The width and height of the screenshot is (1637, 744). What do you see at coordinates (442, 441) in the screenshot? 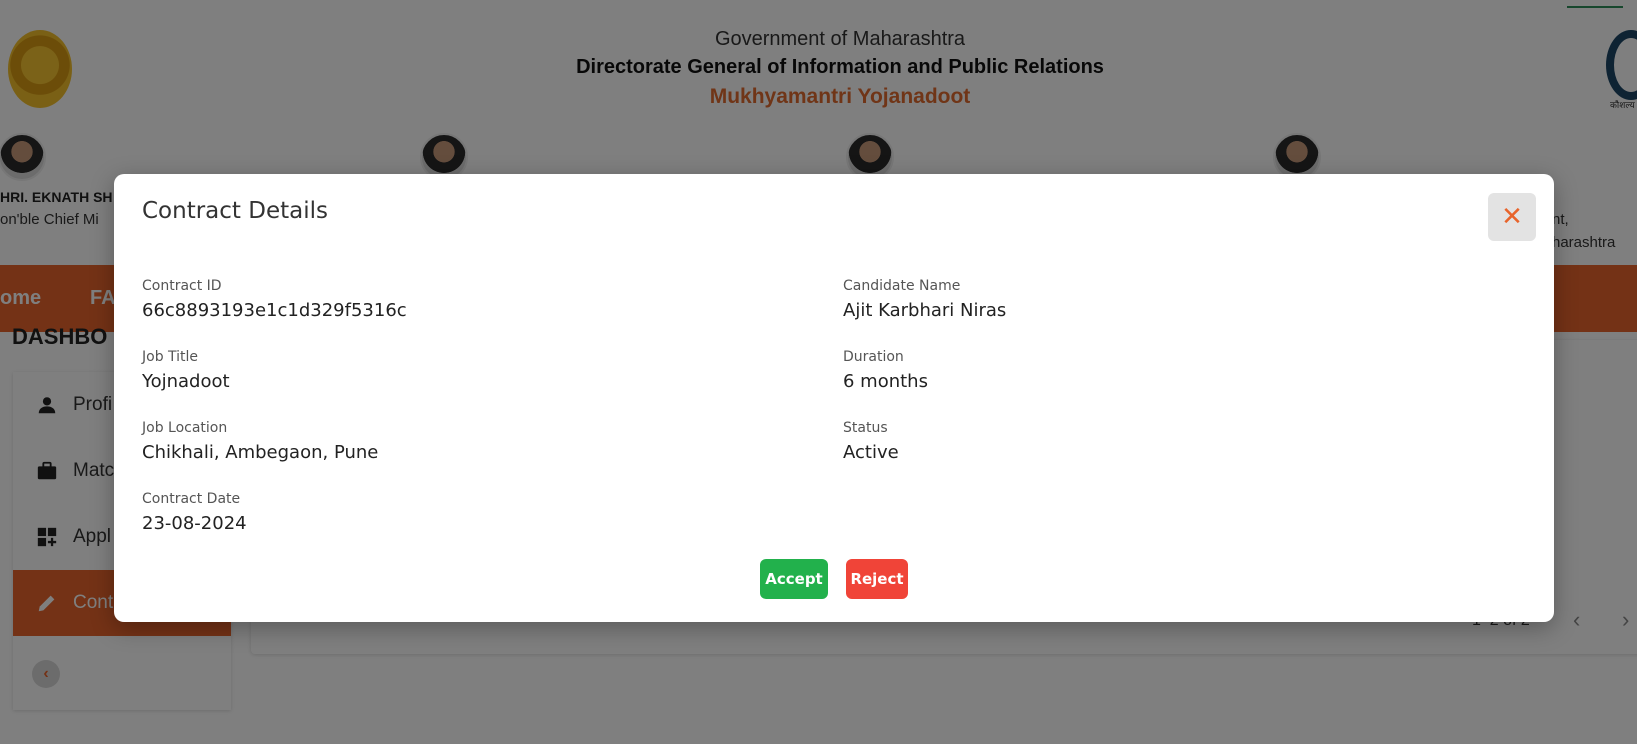
I see `field-job-location: Job Location Chikhali, Ambegaon, Pune` at bounding box center [442, 441].